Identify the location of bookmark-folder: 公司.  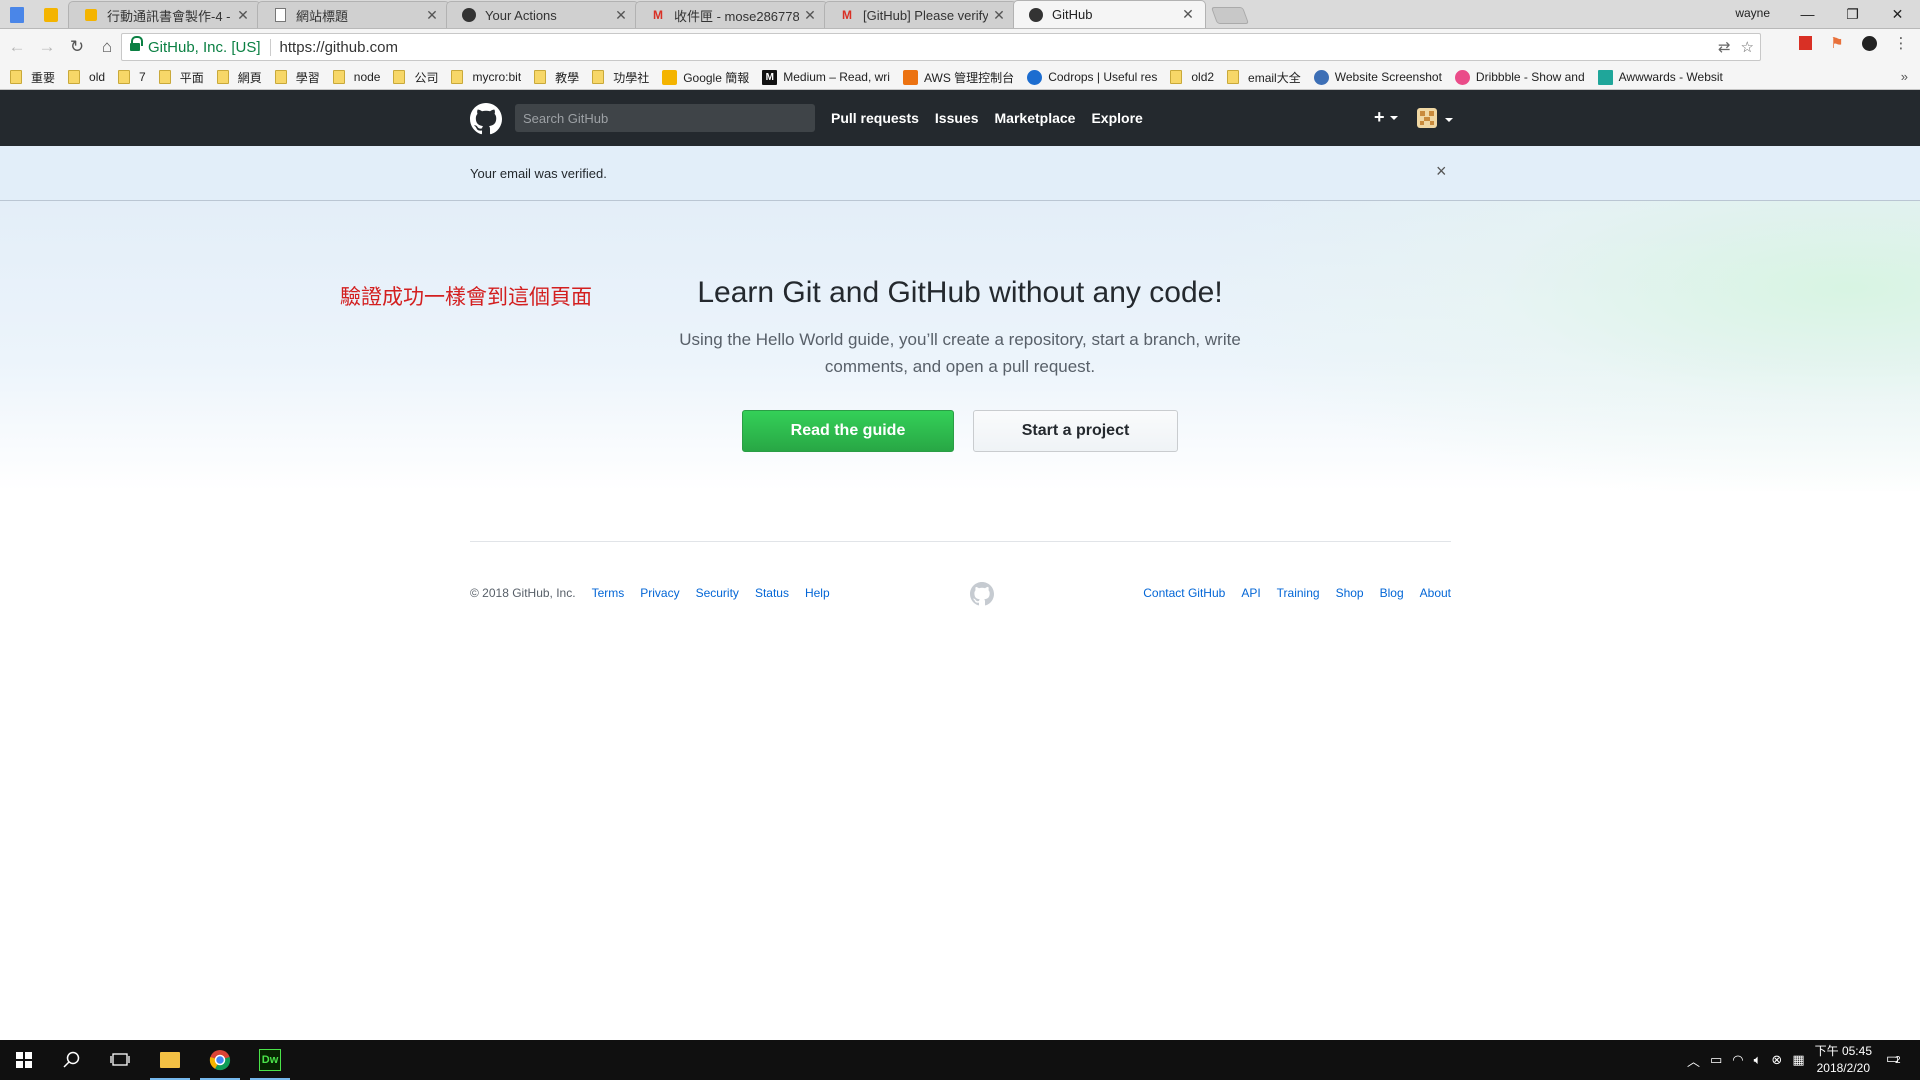
(415, 77).